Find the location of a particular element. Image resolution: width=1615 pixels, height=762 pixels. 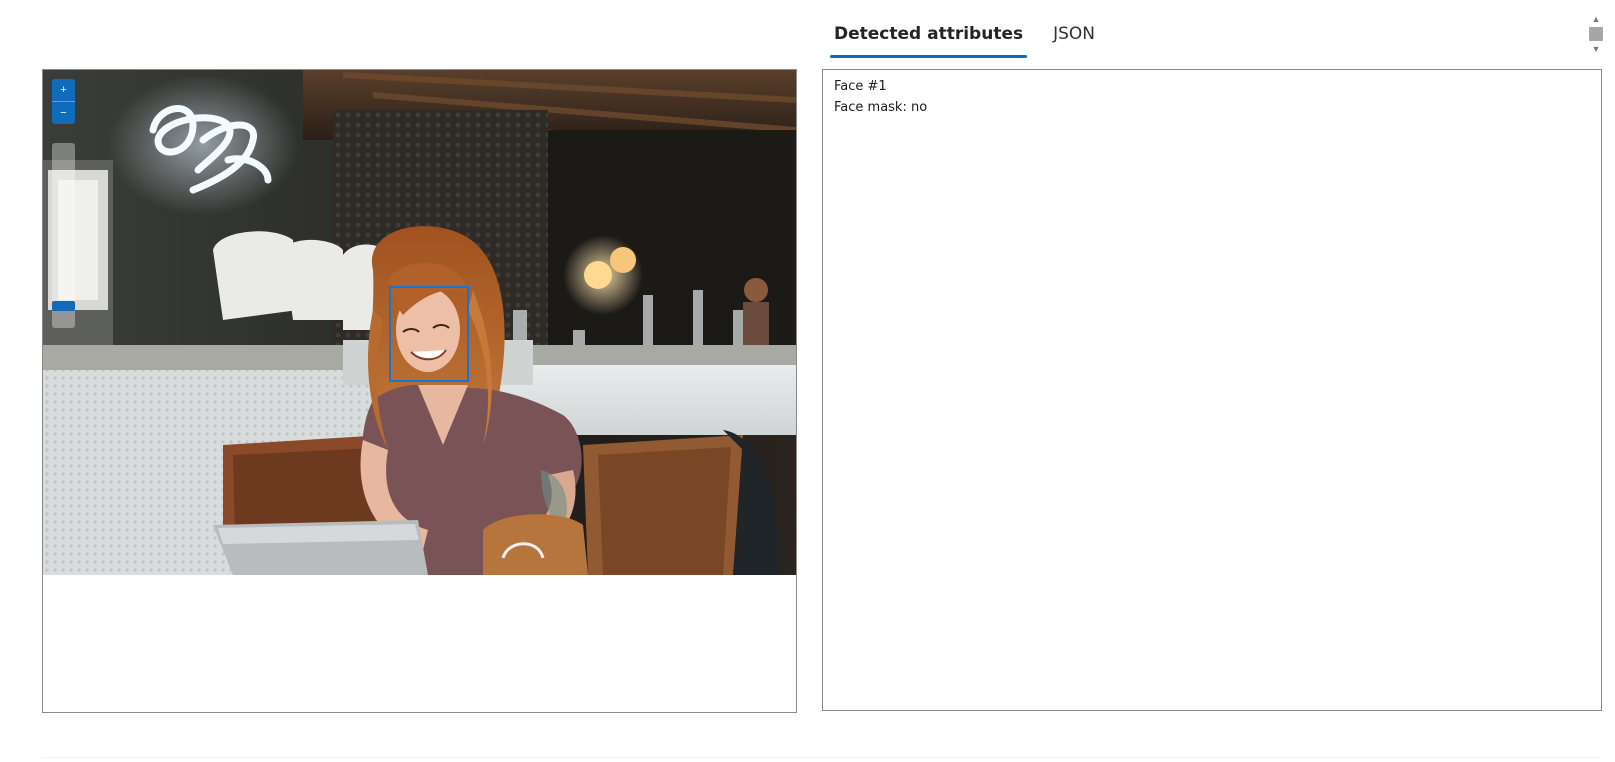

minus-icon: − is located at coordinates (63, 112).